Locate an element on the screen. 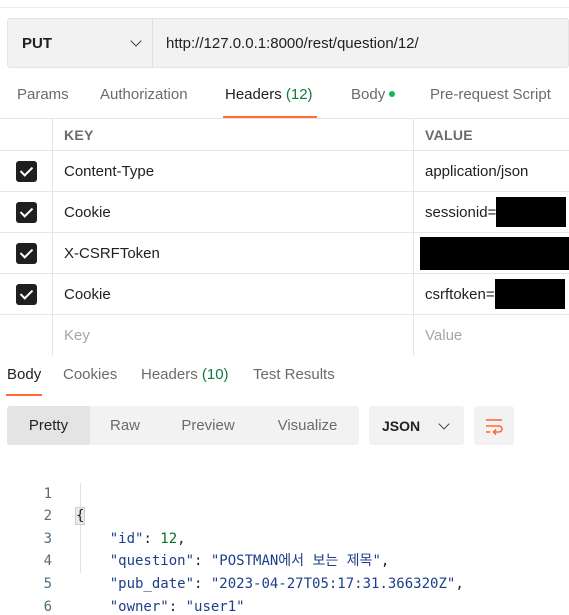 The height and width of the screenshot is (615, 569). url-input: http://127.0.0.1:8000/rest/question/12/ is located at coordinates (360, 43).